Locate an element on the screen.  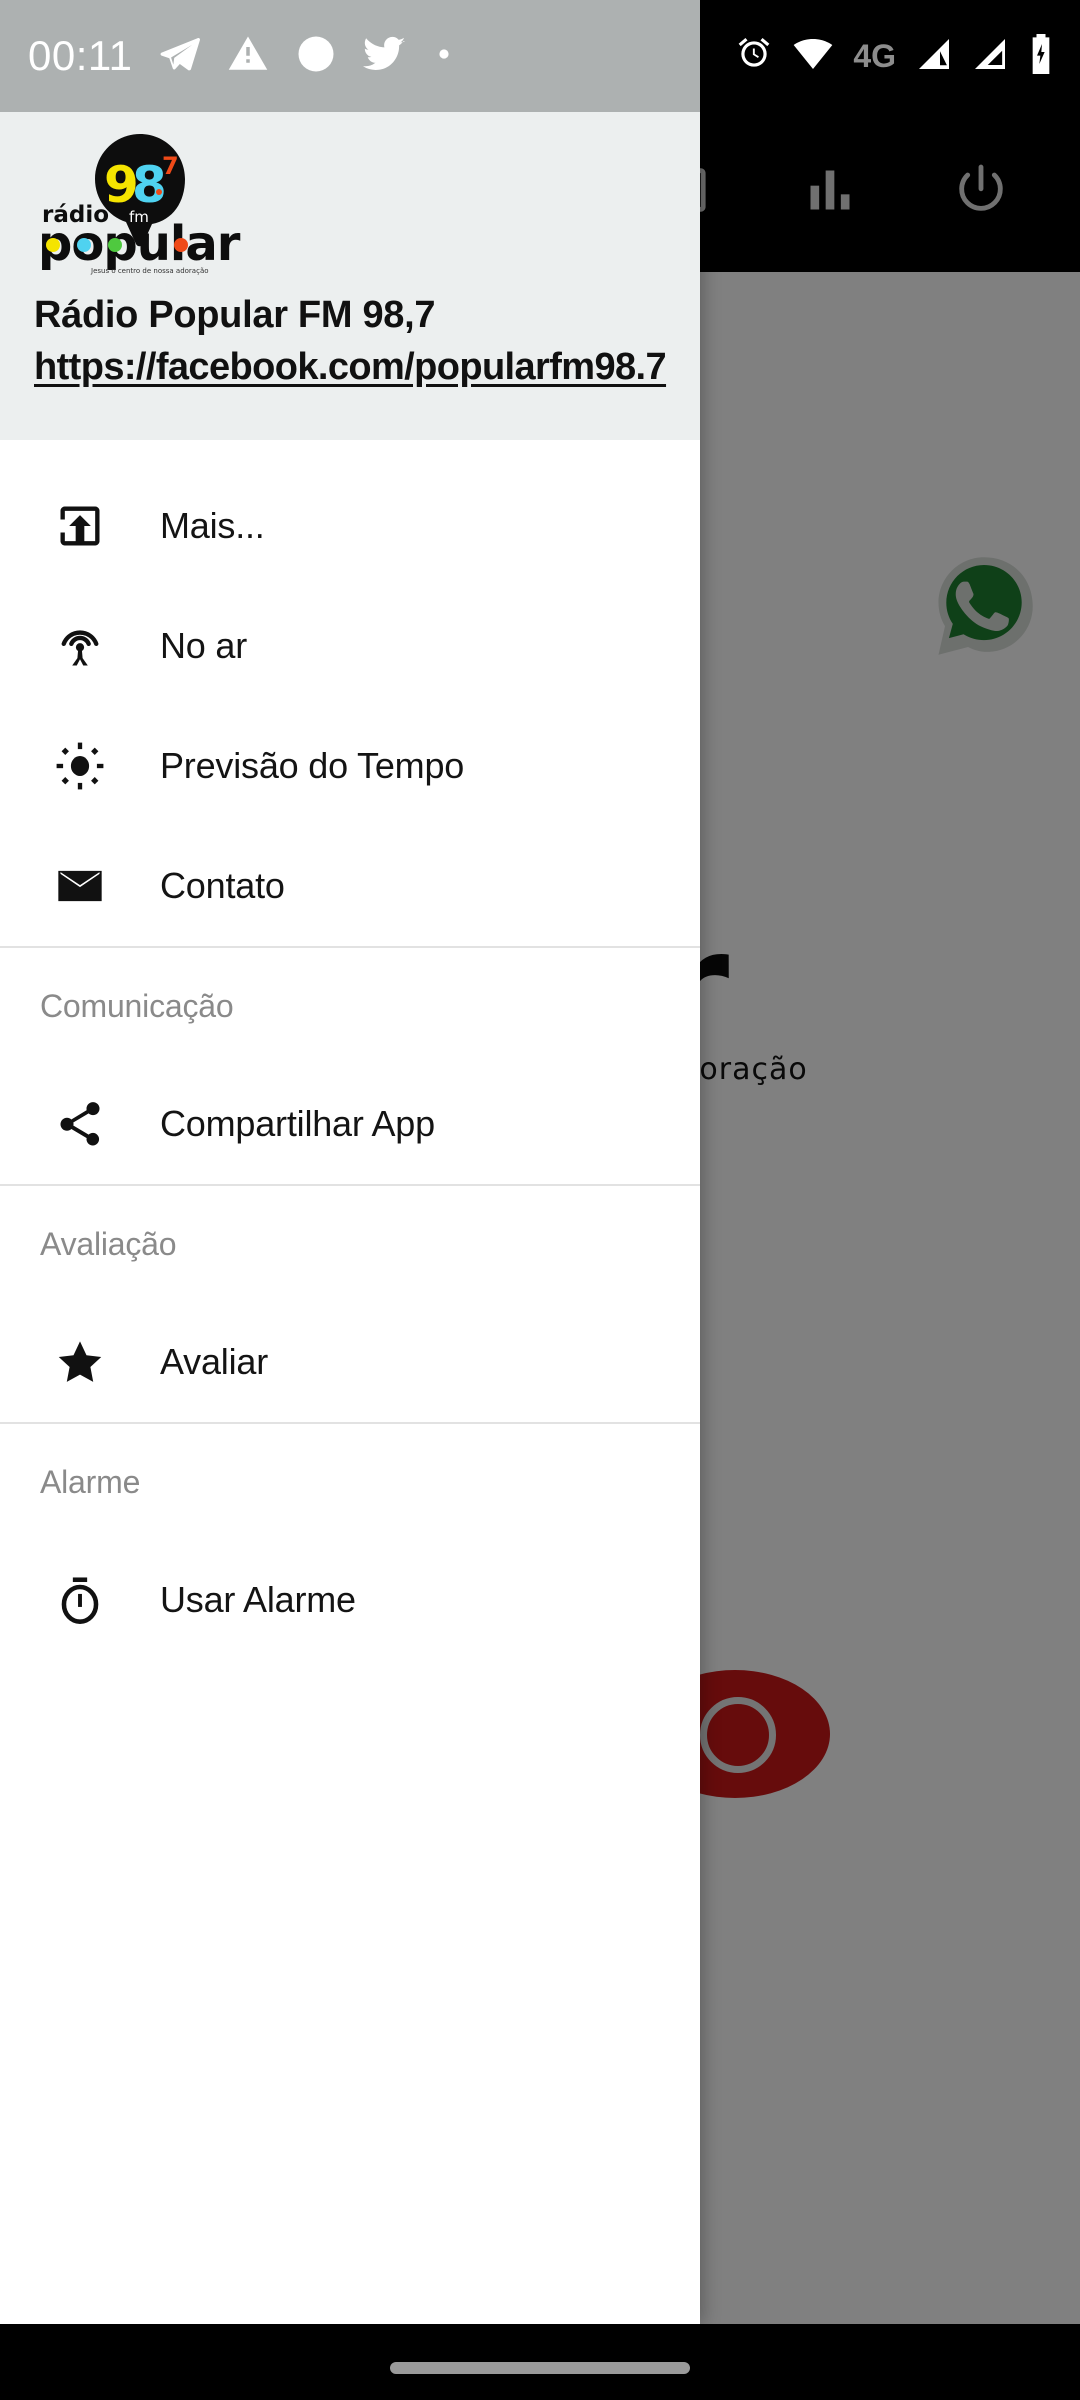
status-bar-clock: 00:11 is located at coordinates (80, 55).